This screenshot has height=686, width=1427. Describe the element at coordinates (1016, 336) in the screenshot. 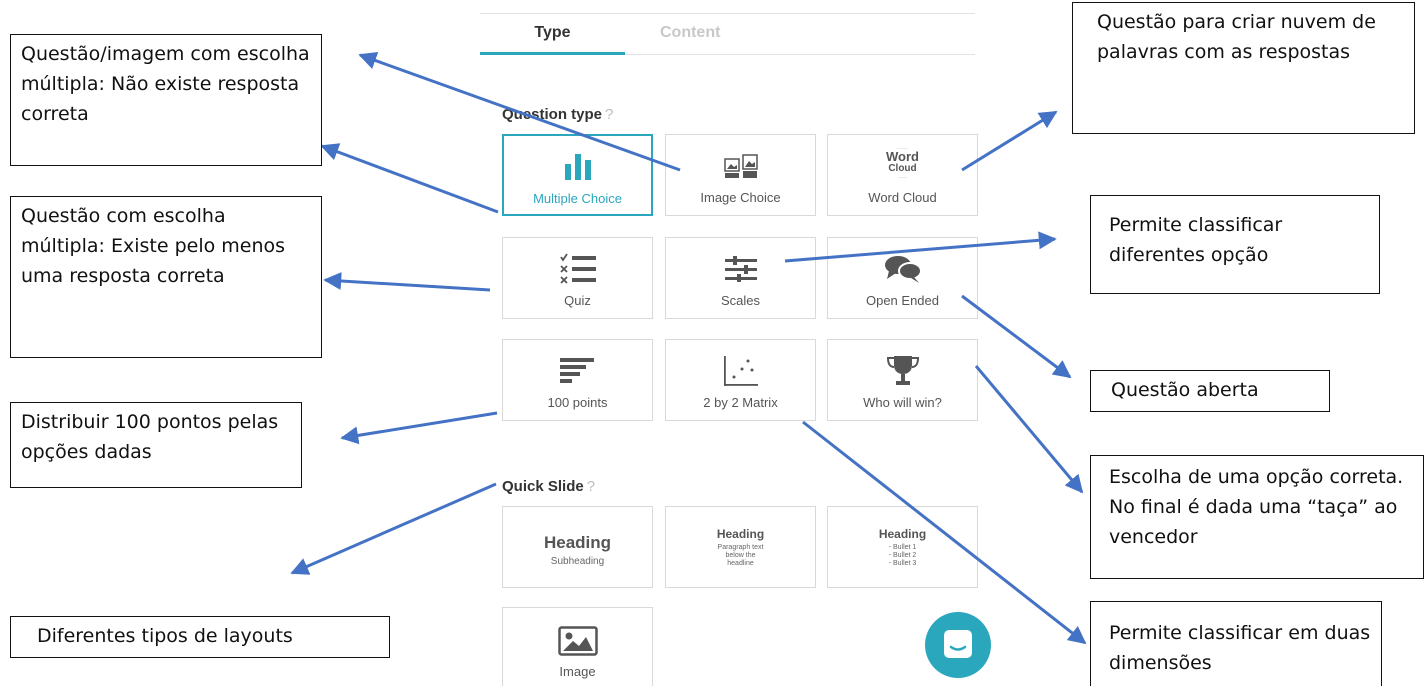

I see `arrow-open-ended` at that location.